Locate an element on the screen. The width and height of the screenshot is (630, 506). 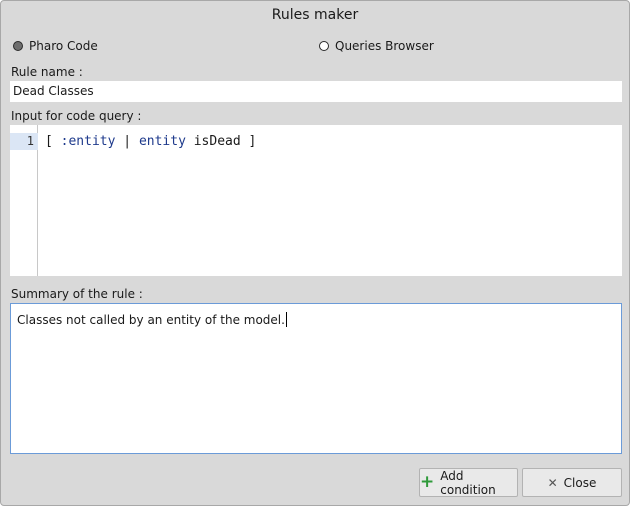
close-button: ✕ Close is located at coordinates (572, 482).